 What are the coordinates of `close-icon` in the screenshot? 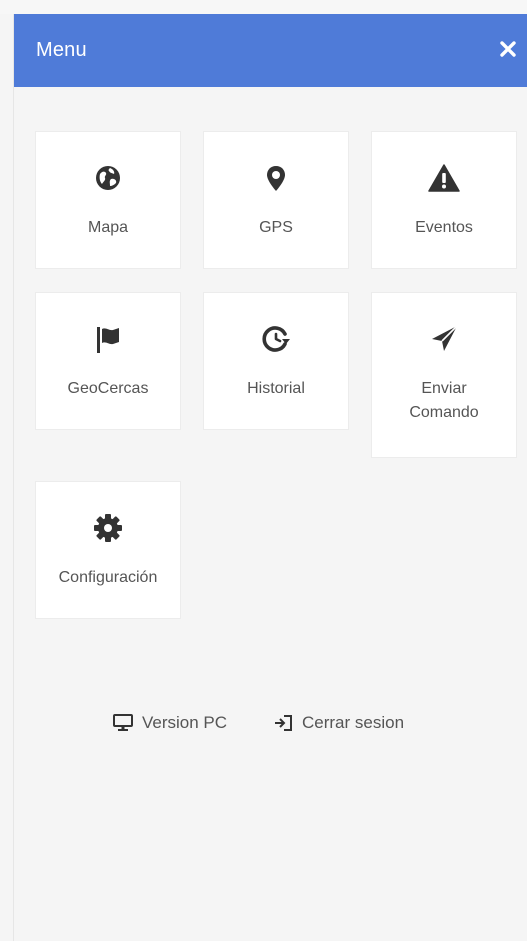 It's located at (508, 49).